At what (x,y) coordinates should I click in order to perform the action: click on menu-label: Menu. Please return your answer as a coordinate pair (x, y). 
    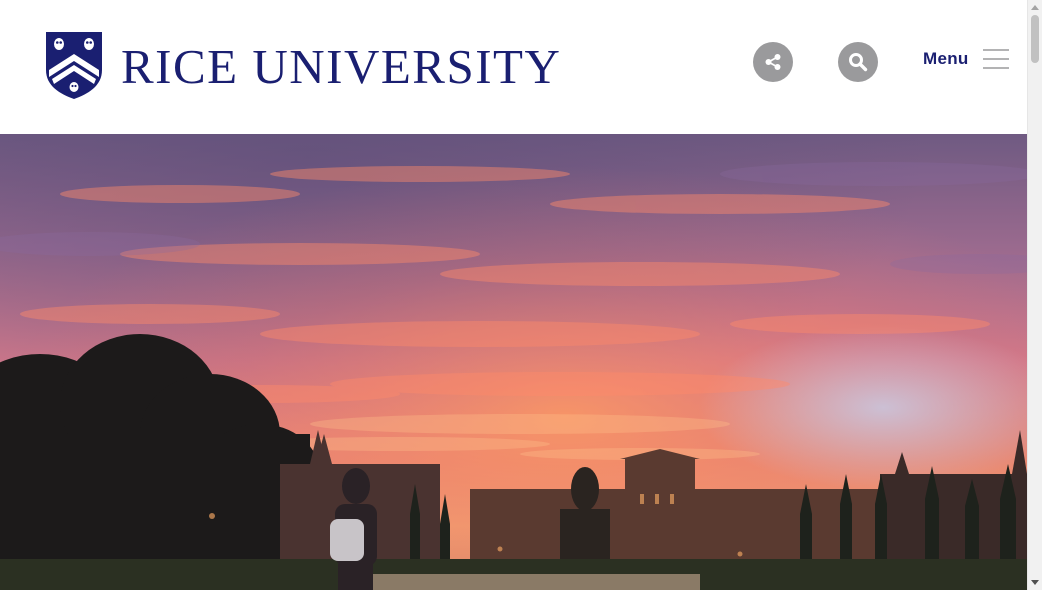
    Looking at the image, I should click on (946, 58).